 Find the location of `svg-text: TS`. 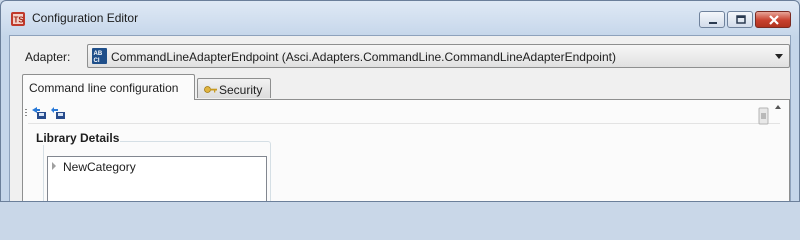

svg-text: TS is located at coordinates (19, 20).